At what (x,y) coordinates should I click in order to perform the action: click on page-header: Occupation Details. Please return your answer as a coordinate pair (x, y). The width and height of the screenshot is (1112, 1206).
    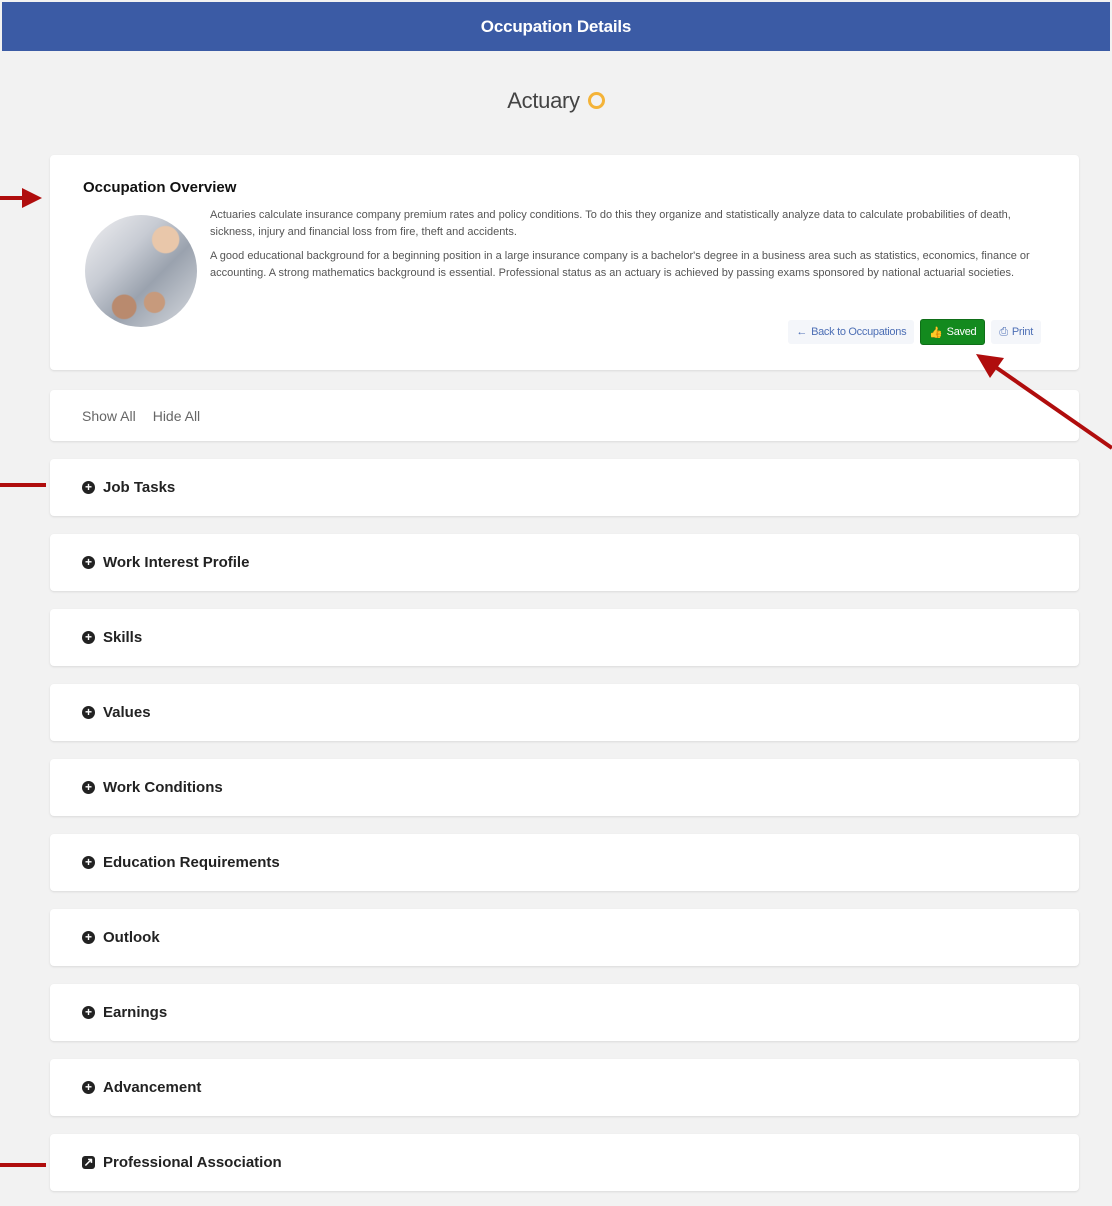
    Looking at the image, I should click on (556, 26).